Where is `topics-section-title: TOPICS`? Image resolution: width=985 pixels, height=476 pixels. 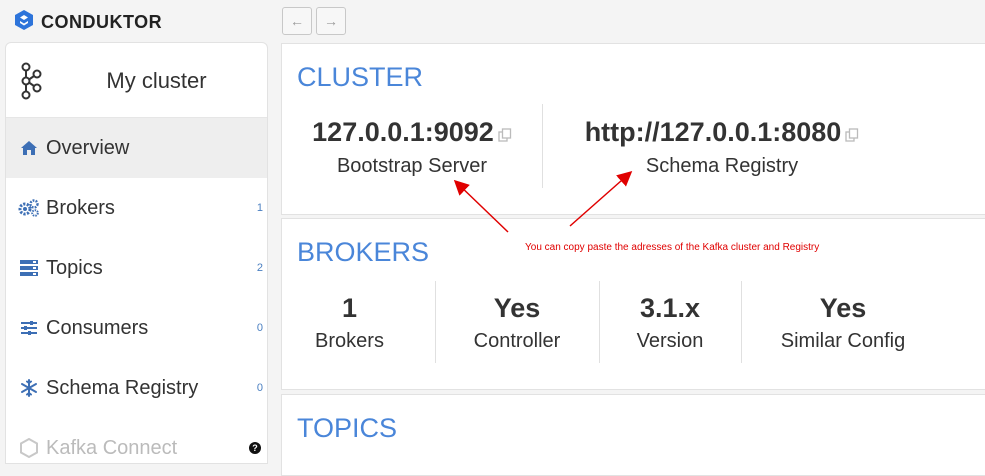
topics-section-title: TOPICS is located at coordinates (347, 428).